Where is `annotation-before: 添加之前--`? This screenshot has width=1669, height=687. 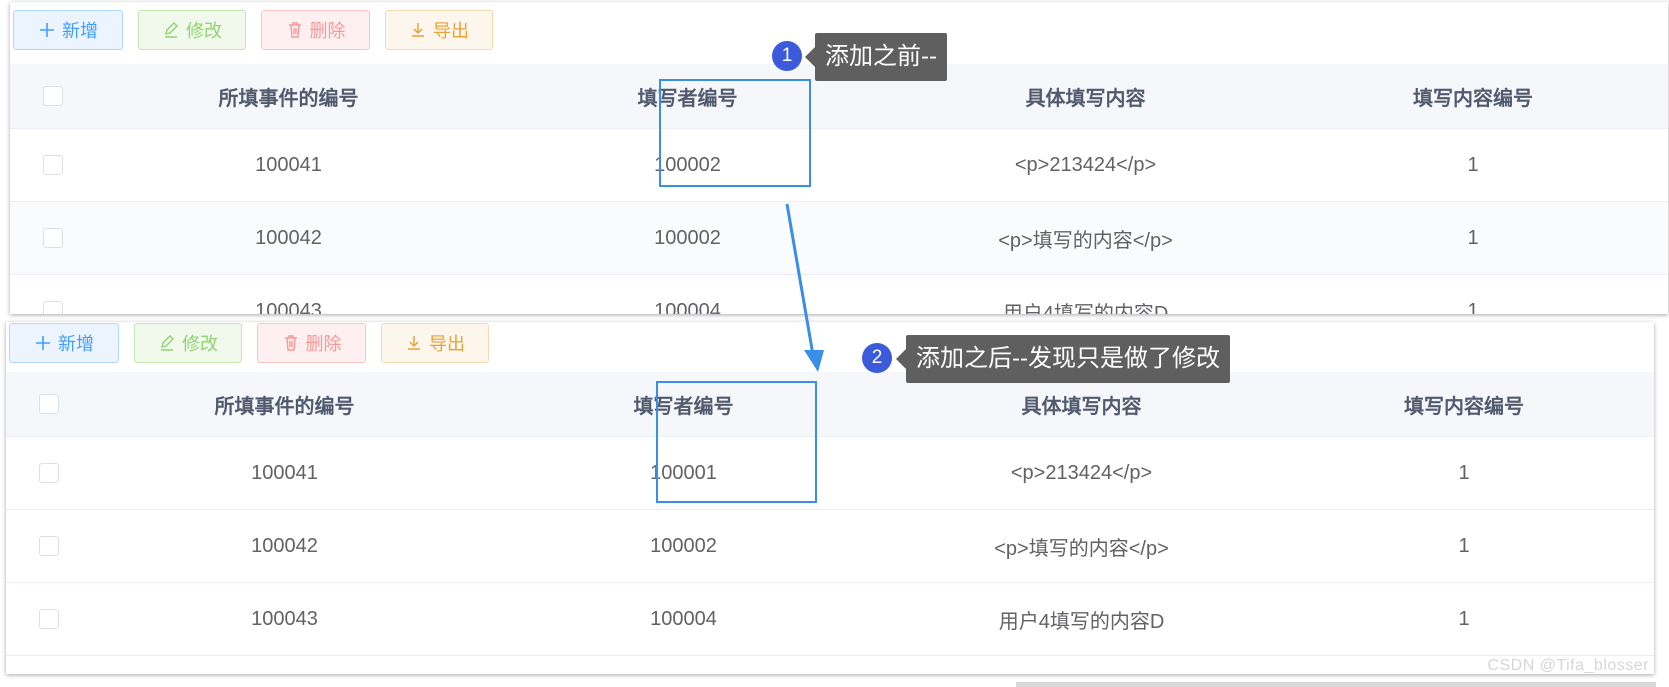 annotation-before: 添加之前-- is located at coordinates (876, 57).